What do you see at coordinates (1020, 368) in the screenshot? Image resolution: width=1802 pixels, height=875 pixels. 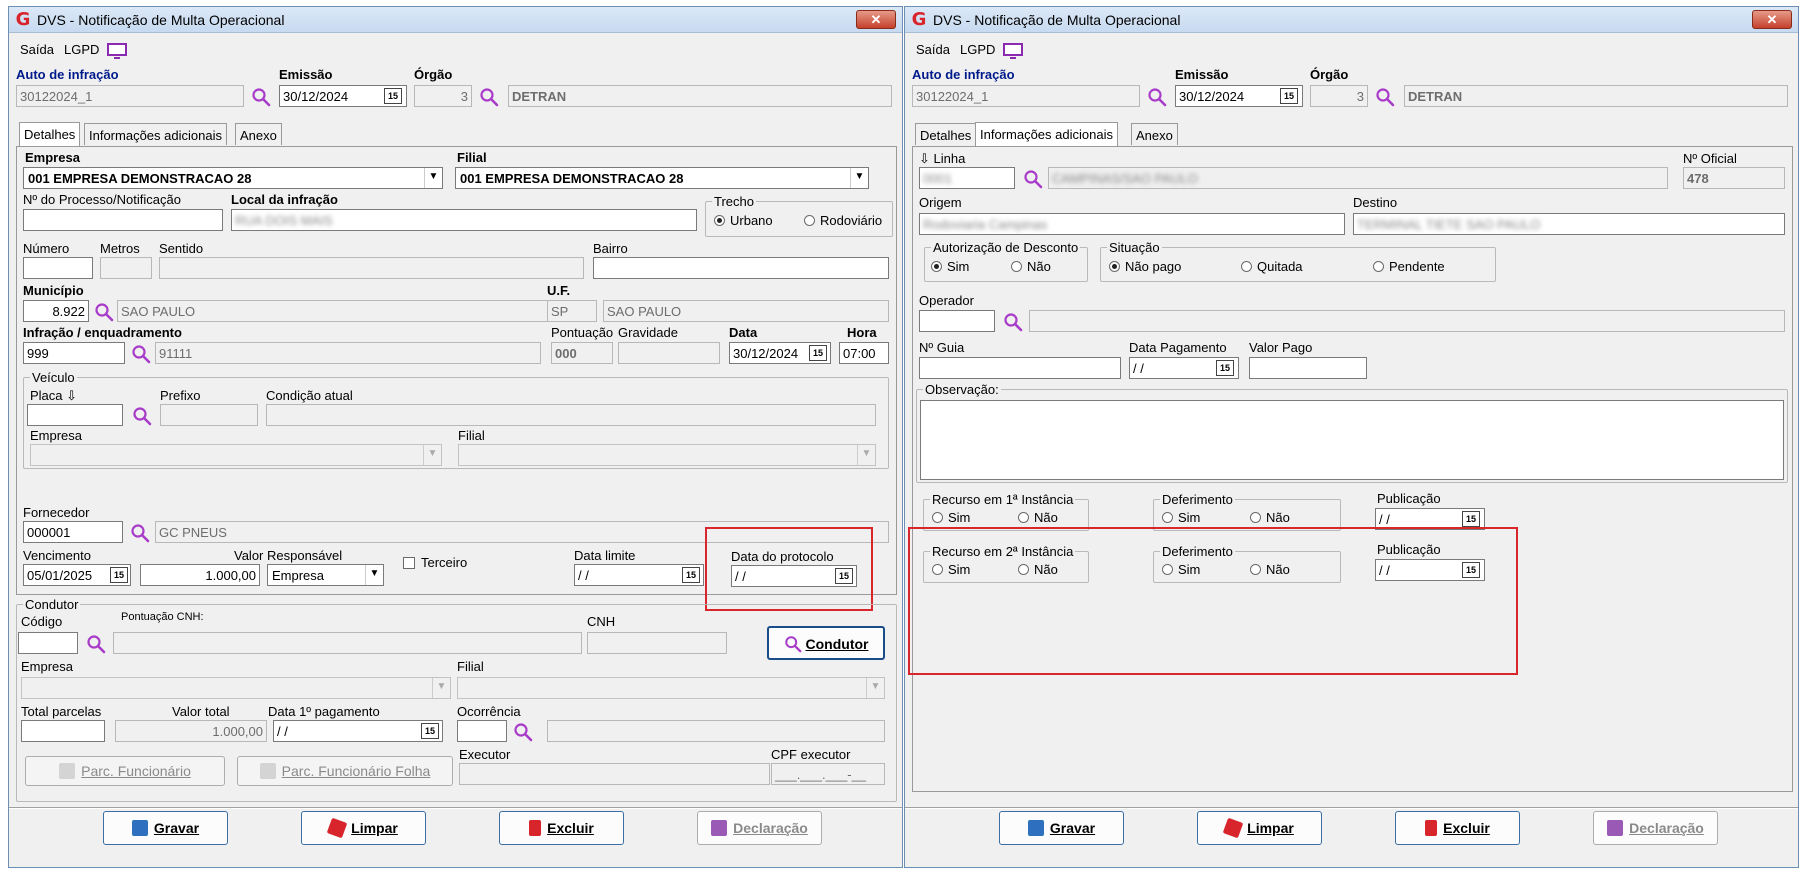 I see `guia-input` at bounding box center [1020, 368].